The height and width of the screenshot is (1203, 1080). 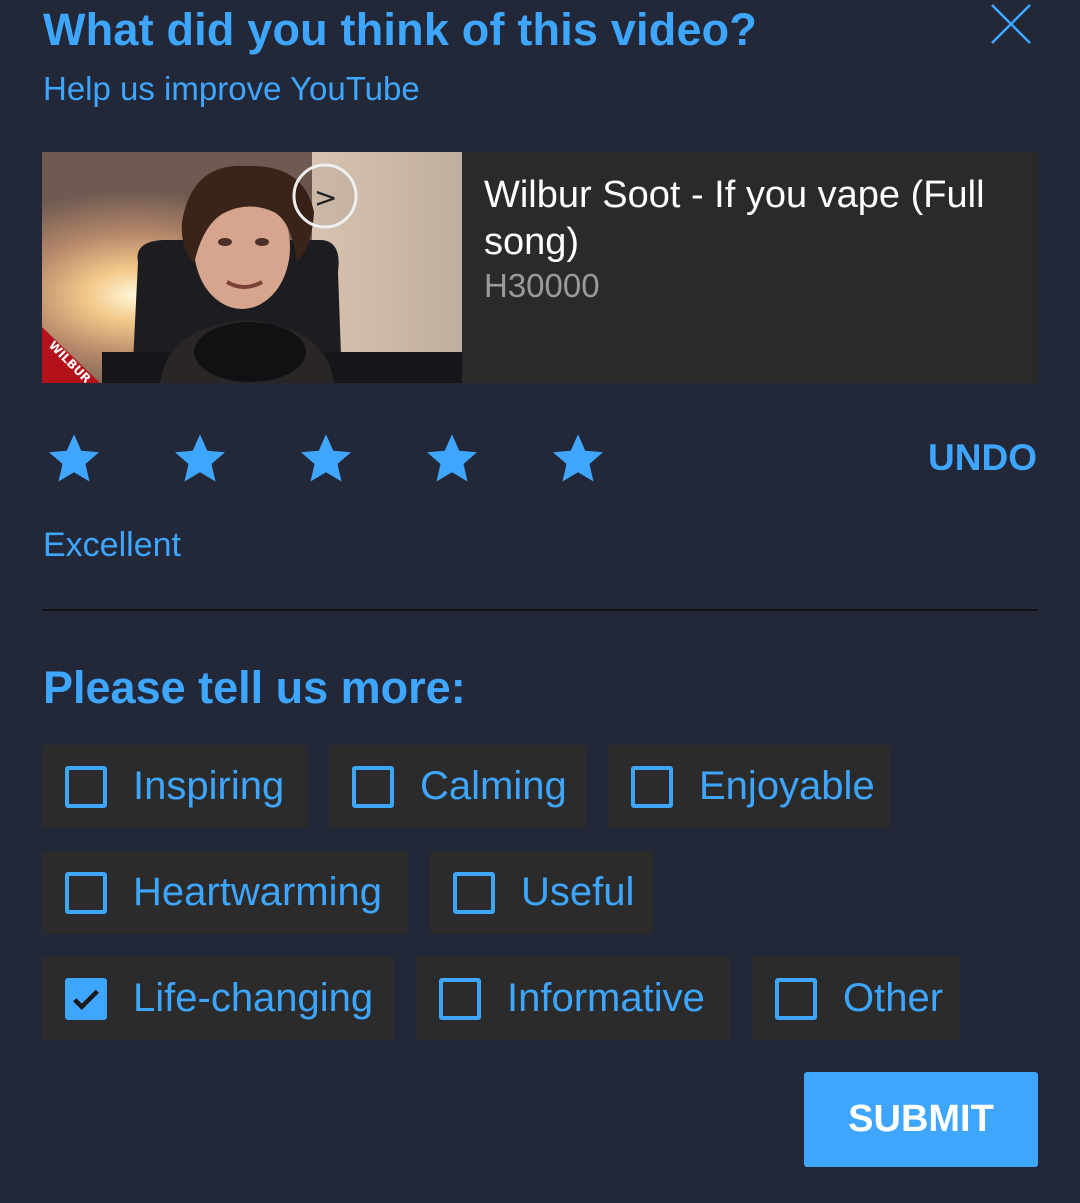 What do you see at coordinates (734, 218) in the screenshot?
I see `video-title: Wilbur Soot - If you vape (Full song)` at bounding box center [734, 218].